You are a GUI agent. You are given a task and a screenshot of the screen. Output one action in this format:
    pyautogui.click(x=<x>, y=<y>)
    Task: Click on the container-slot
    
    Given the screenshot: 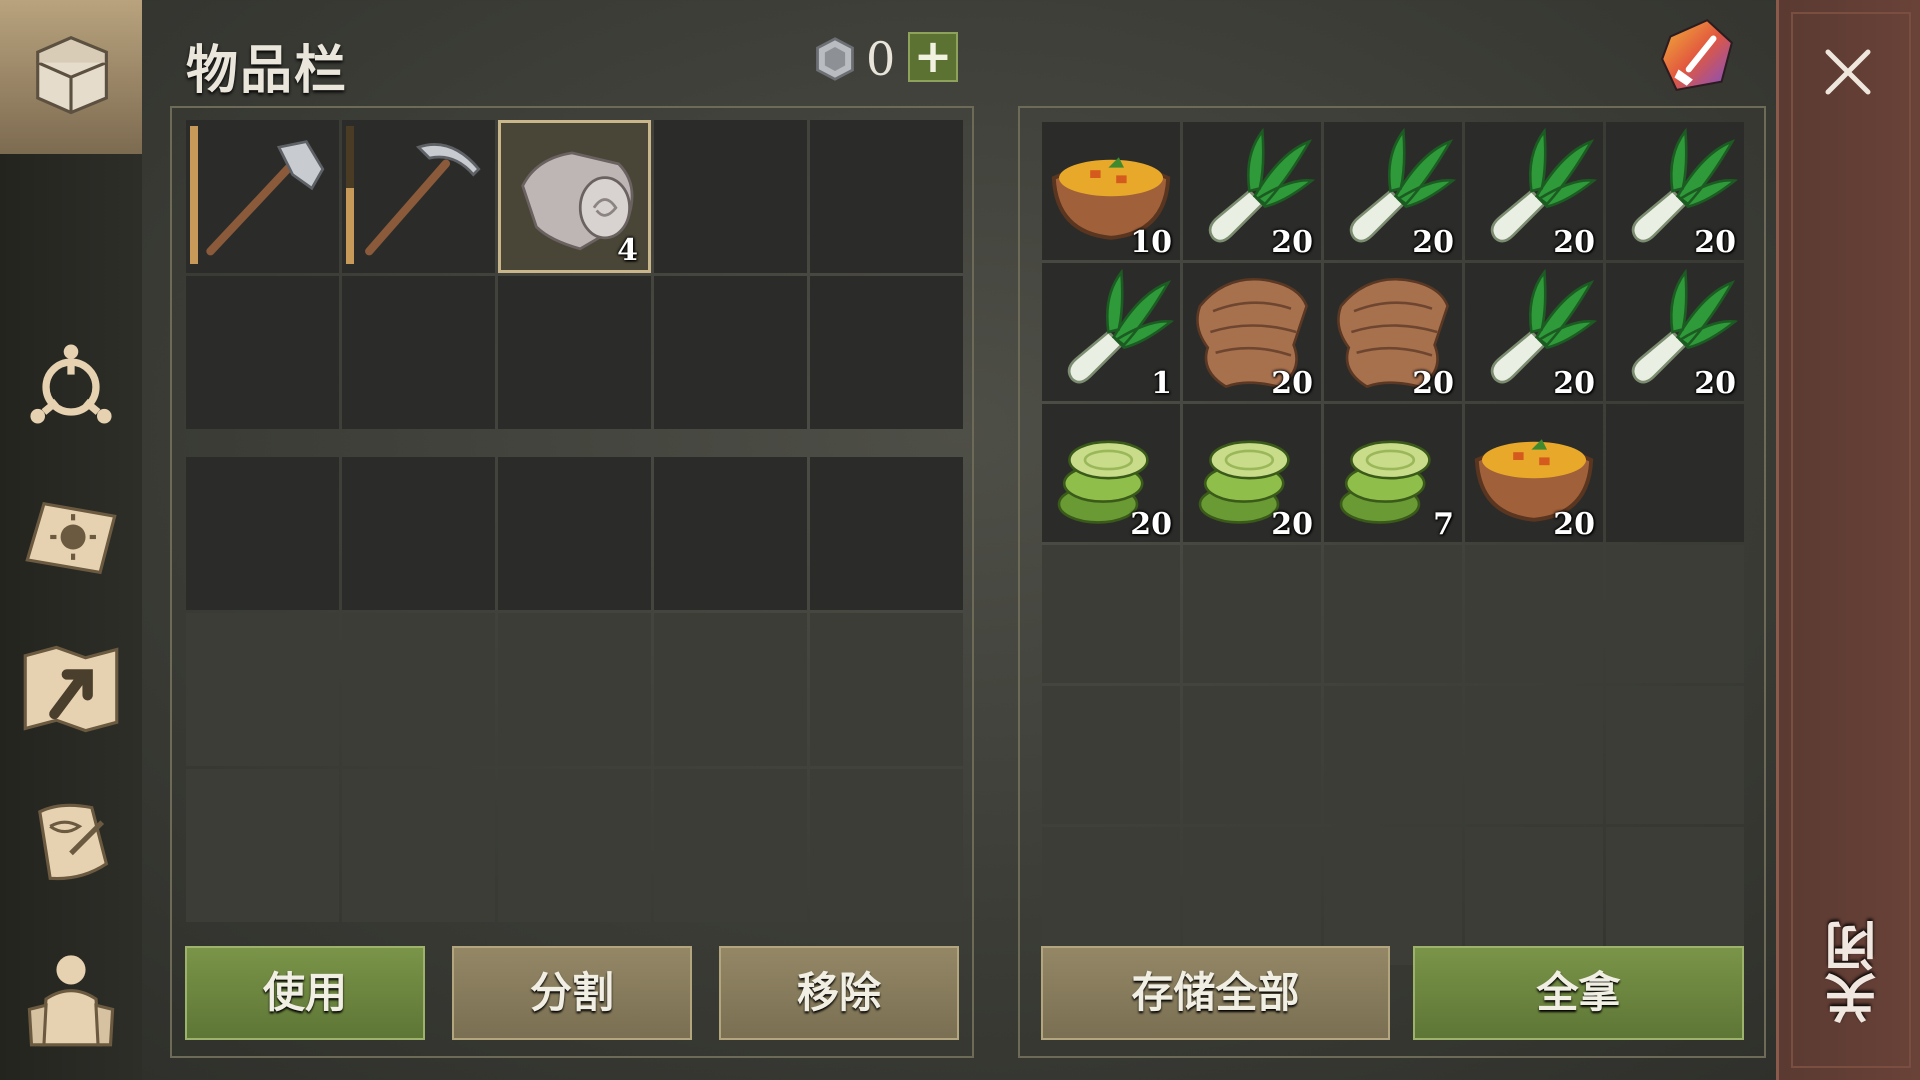 What is the action you would take?
    pyautogui.click(x=1675, y=473)
    